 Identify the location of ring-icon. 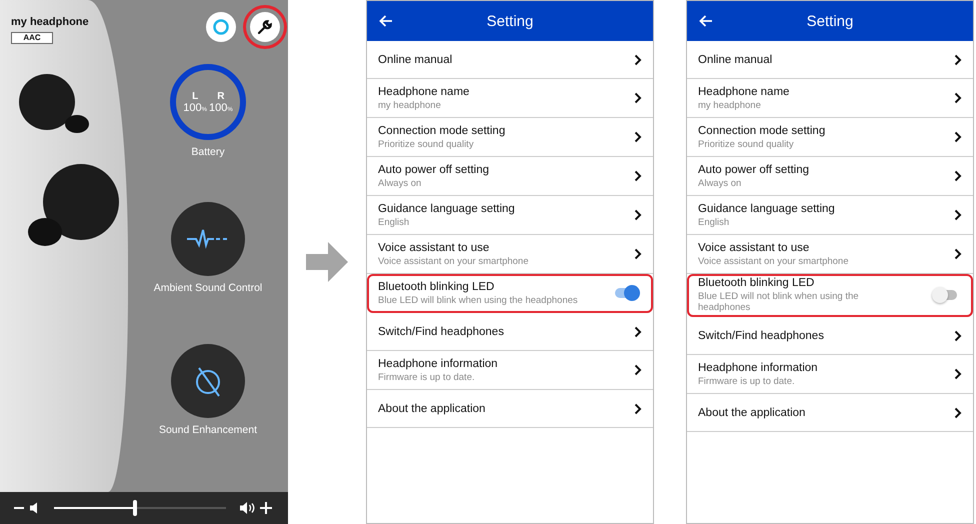
(221, 27).